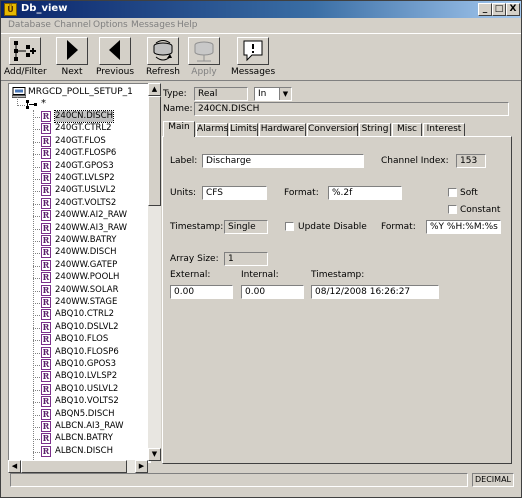  I want to click on tree-item-label: ABQN5.DISCH, so click(85, 413).